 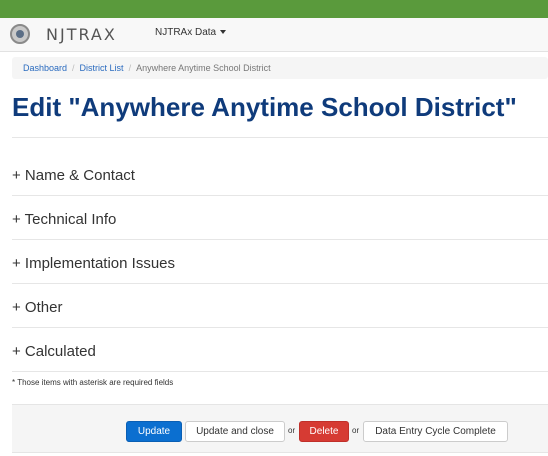 I want to click on section-calculated: + Calculated, so click(x=280, y=350).